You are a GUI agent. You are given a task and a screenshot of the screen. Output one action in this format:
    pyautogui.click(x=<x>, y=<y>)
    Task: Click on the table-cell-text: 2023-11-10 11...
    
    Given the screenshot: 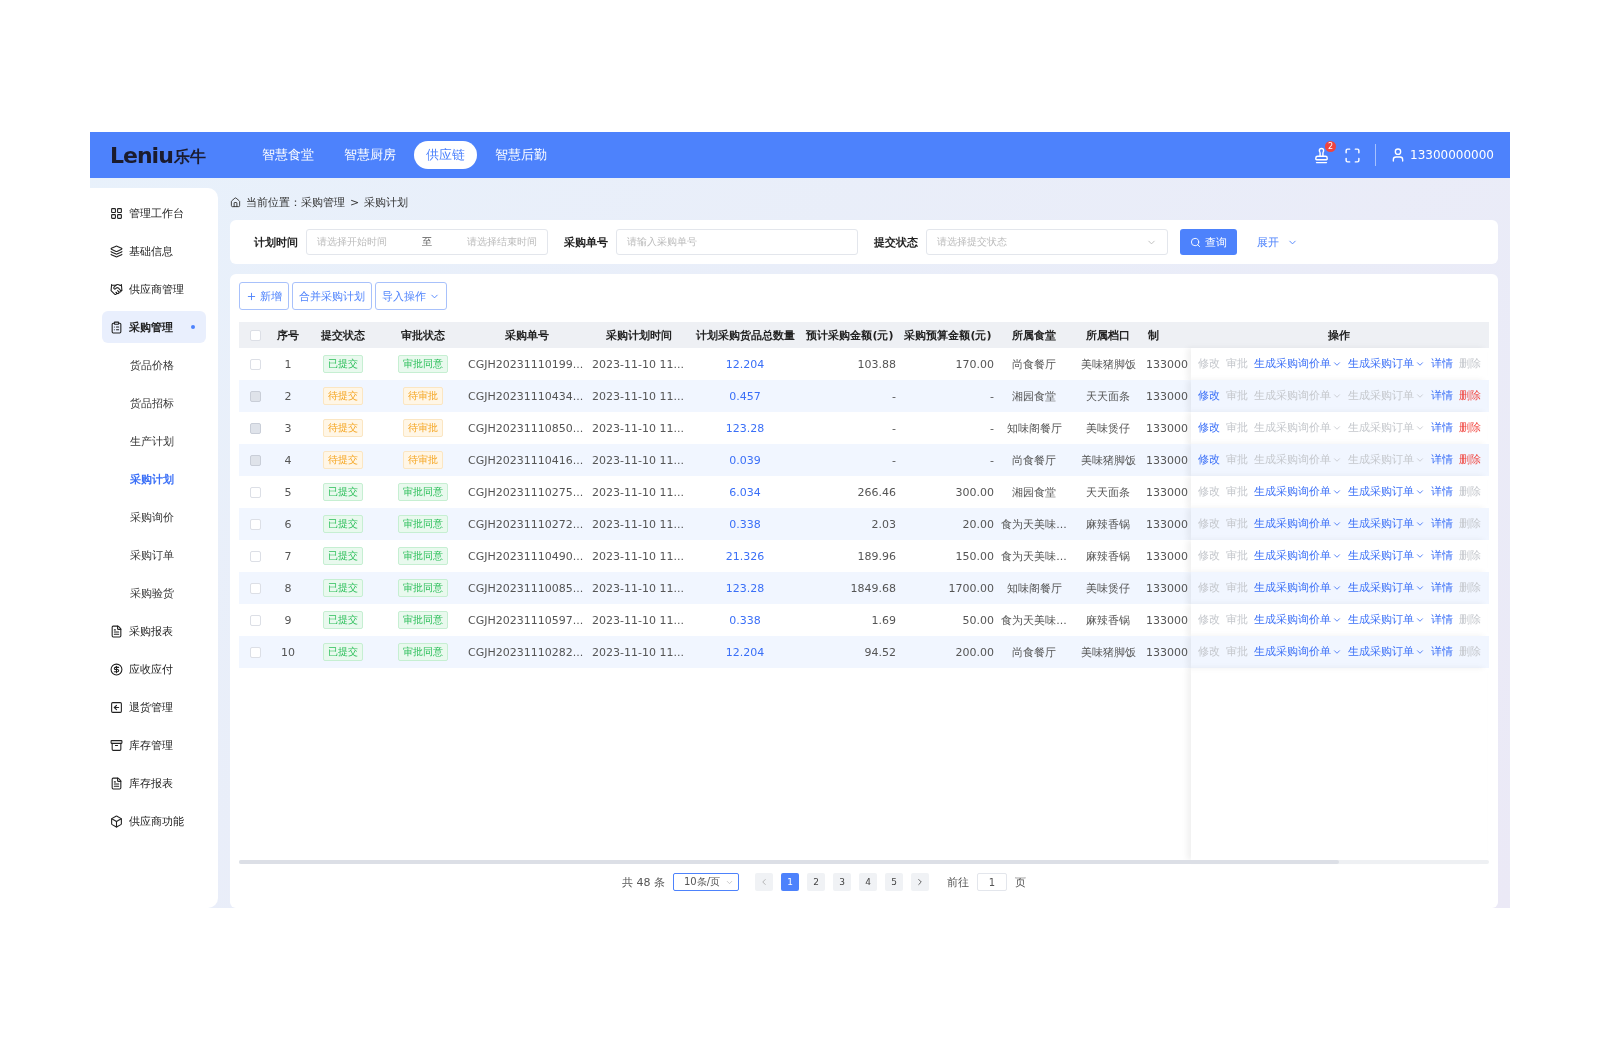 What is the action you would take?
    pyautogui.click(x=638, y=620)
    